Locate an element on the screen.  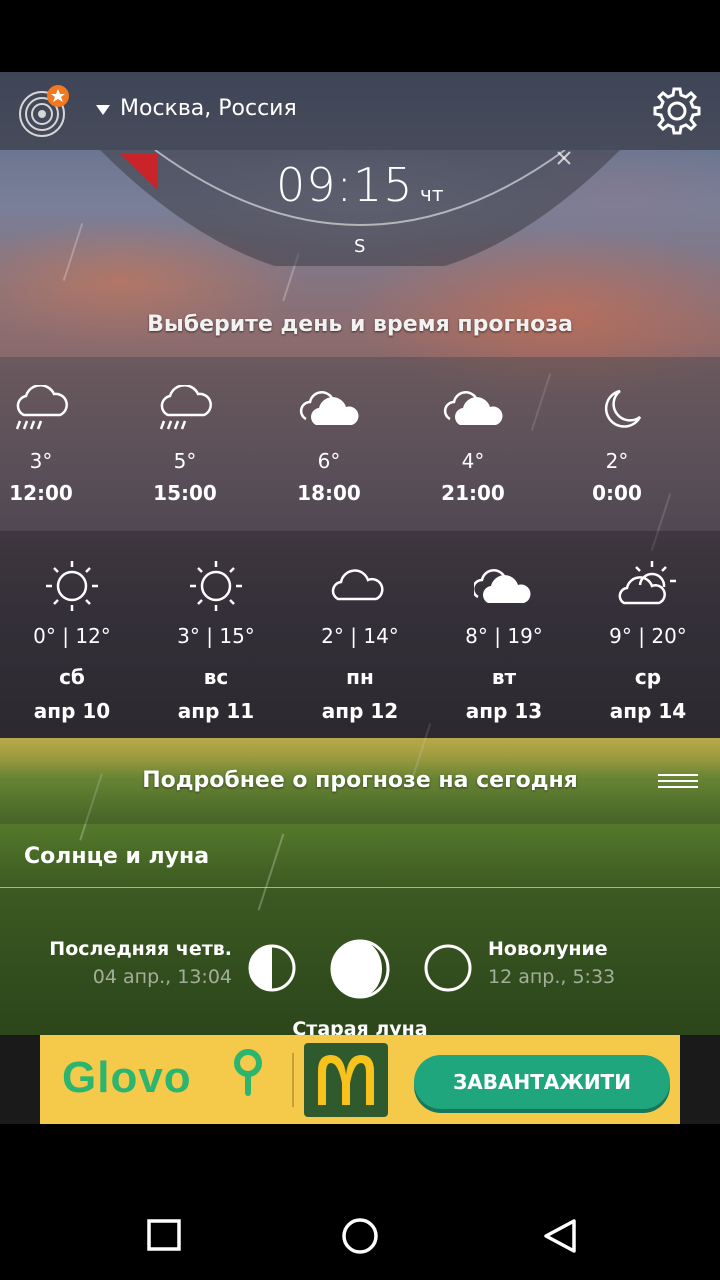
daily-temp-range: 3° | 15° is located at coordinates (216, 636).